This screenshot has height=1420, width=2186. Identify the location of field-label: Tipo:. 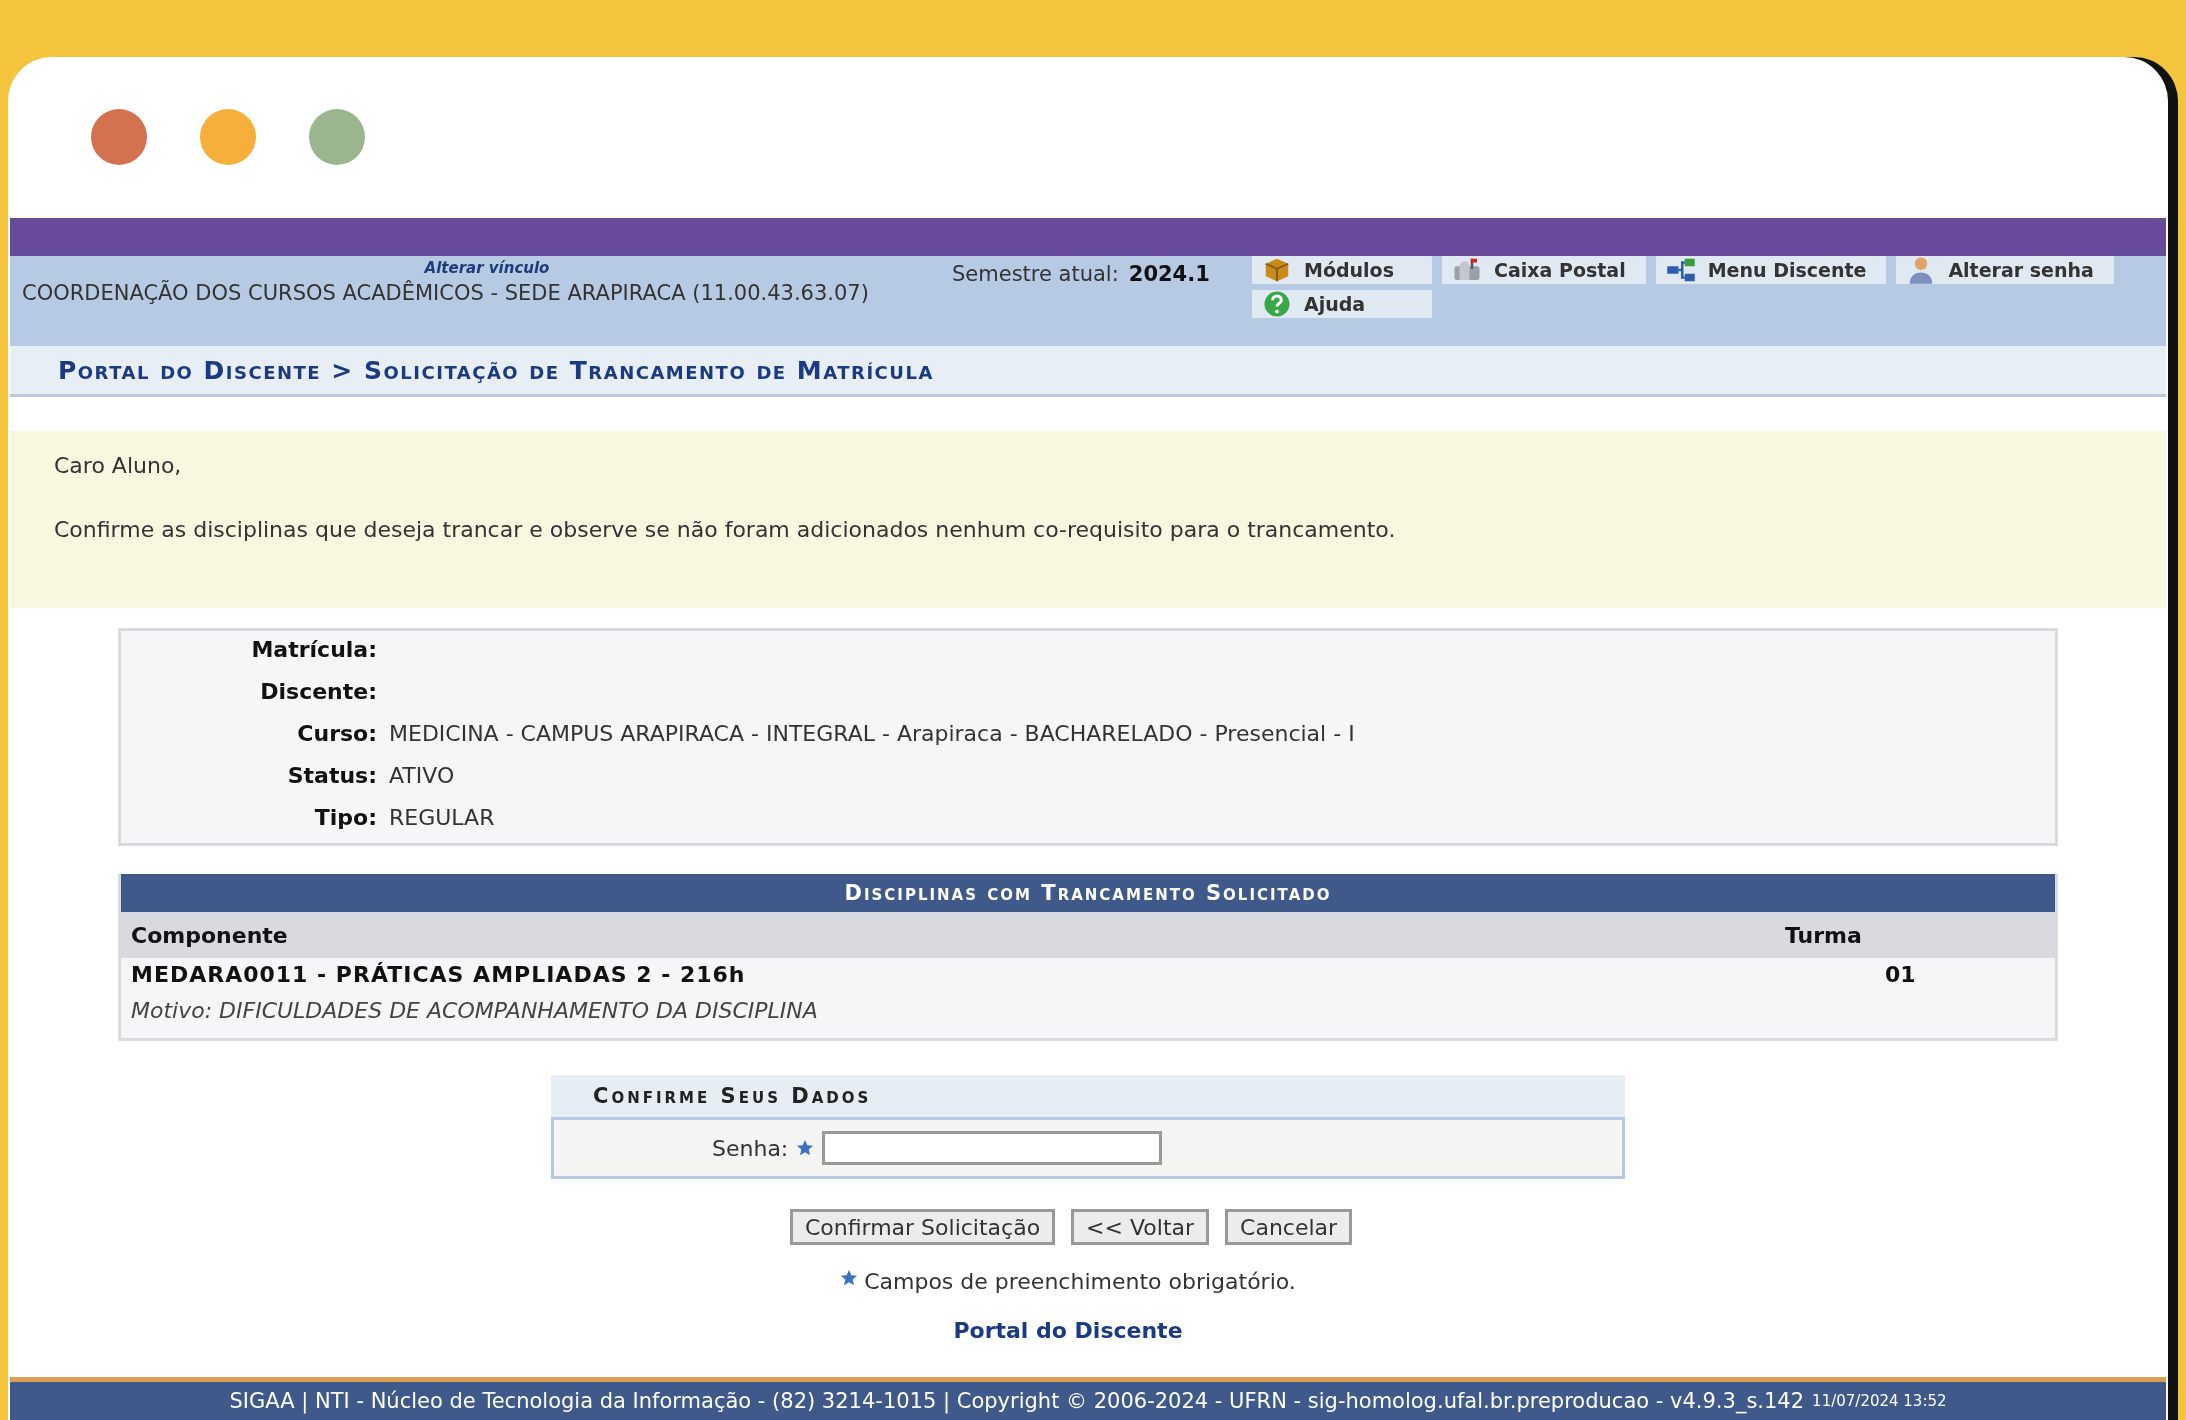
(345, 818).